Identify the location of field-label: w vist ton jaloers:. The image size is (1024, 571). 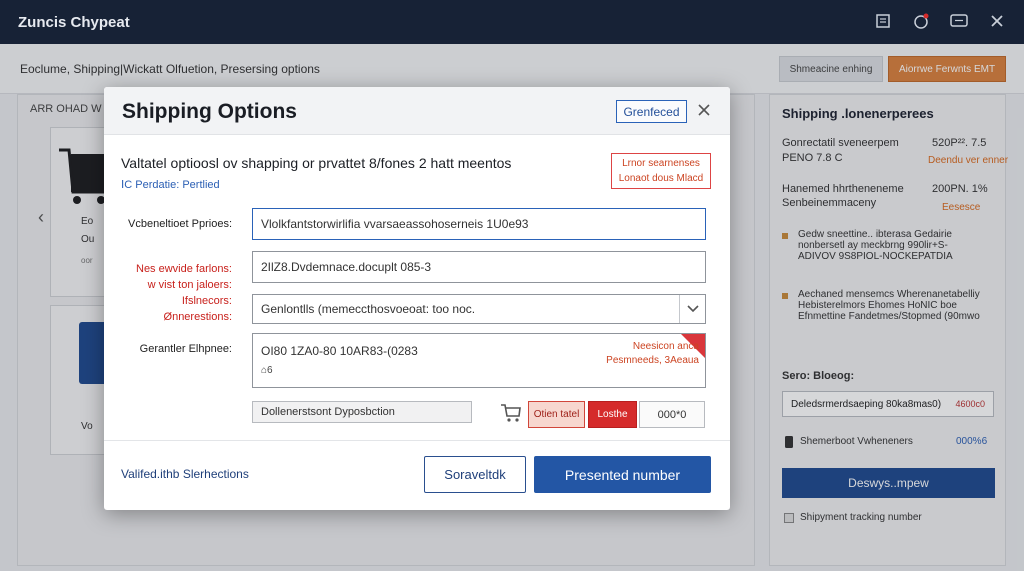
(189, 285).